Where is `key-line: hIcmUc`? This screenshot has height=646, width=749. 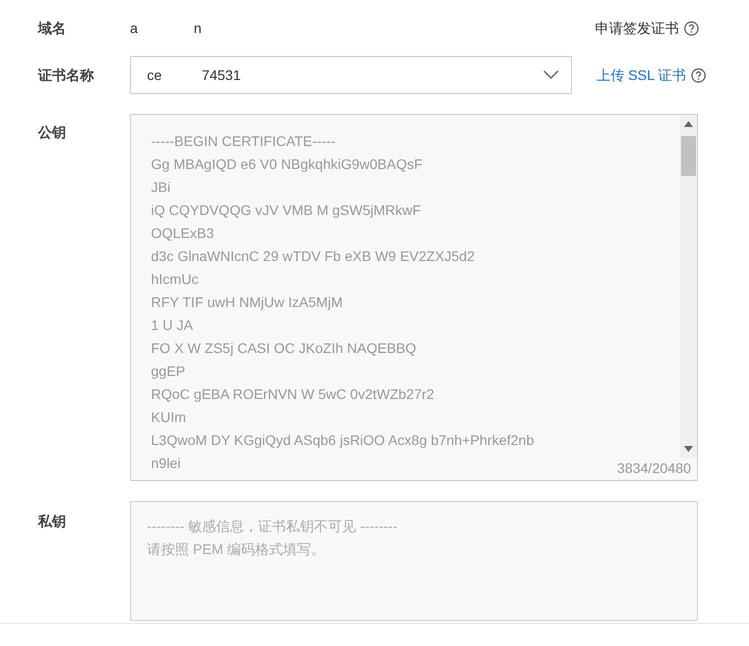 key-line: hIcmUc is located at coordinates (174, 279).